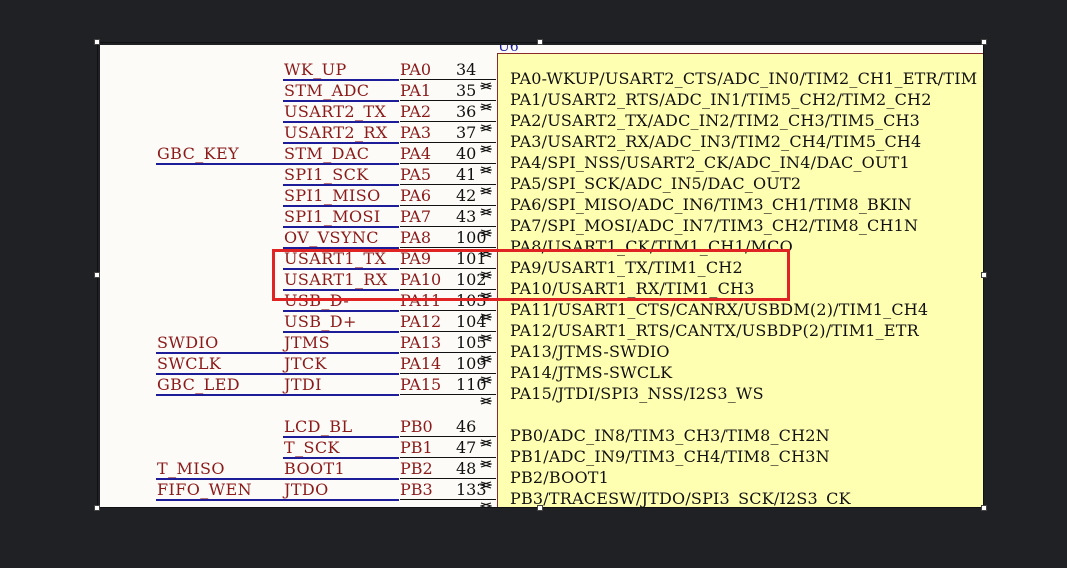 The width and height of the screenshot is (1067, 568). What do you see at coordinates (332, 217) in the screenshot?
I see `net-label: SPI1_MOSI` at bounding box center [332, 217].